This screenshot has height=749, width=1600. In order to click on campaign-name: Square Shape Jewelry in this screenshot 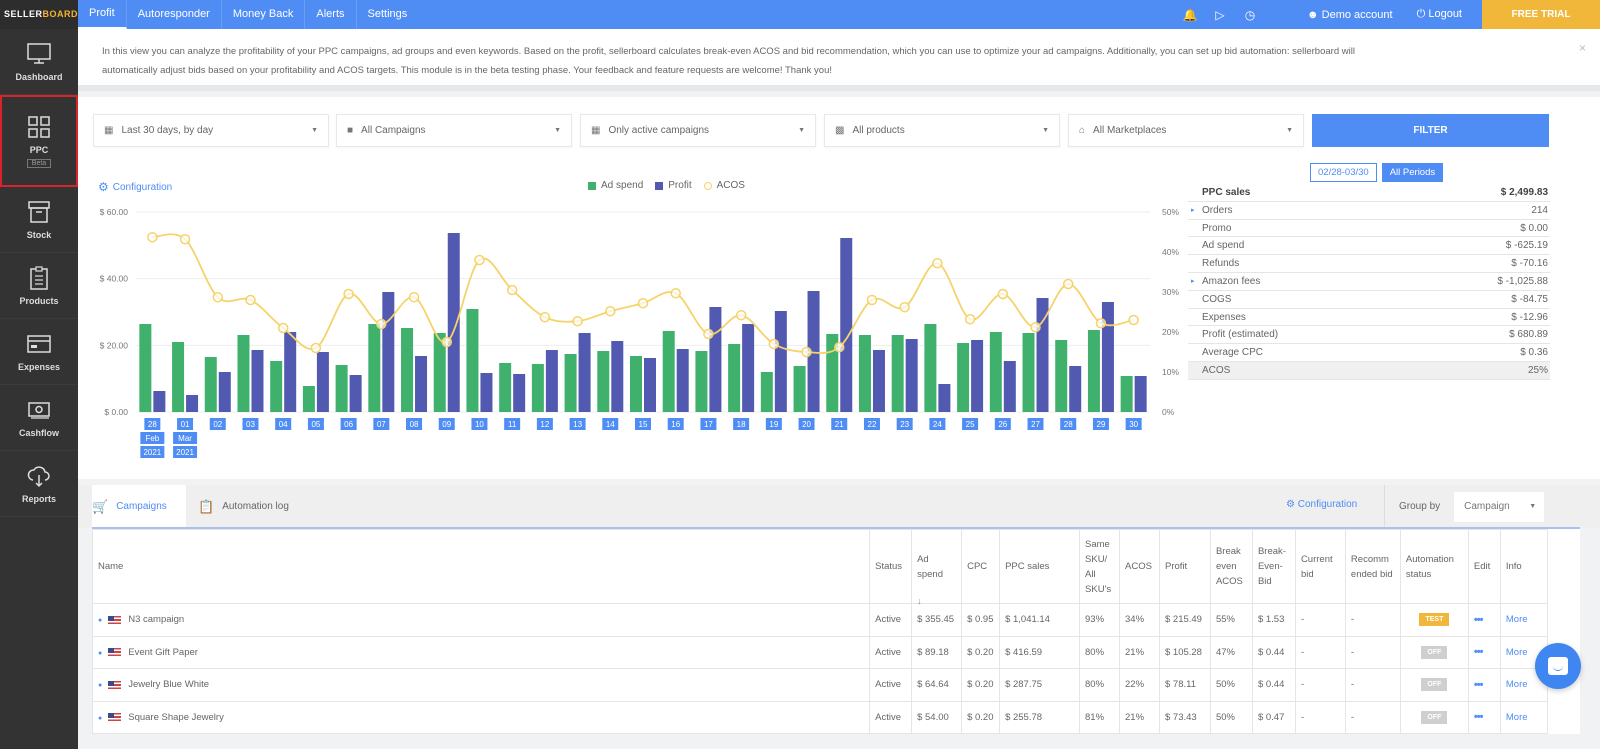, I will do `click(176, 717)`.